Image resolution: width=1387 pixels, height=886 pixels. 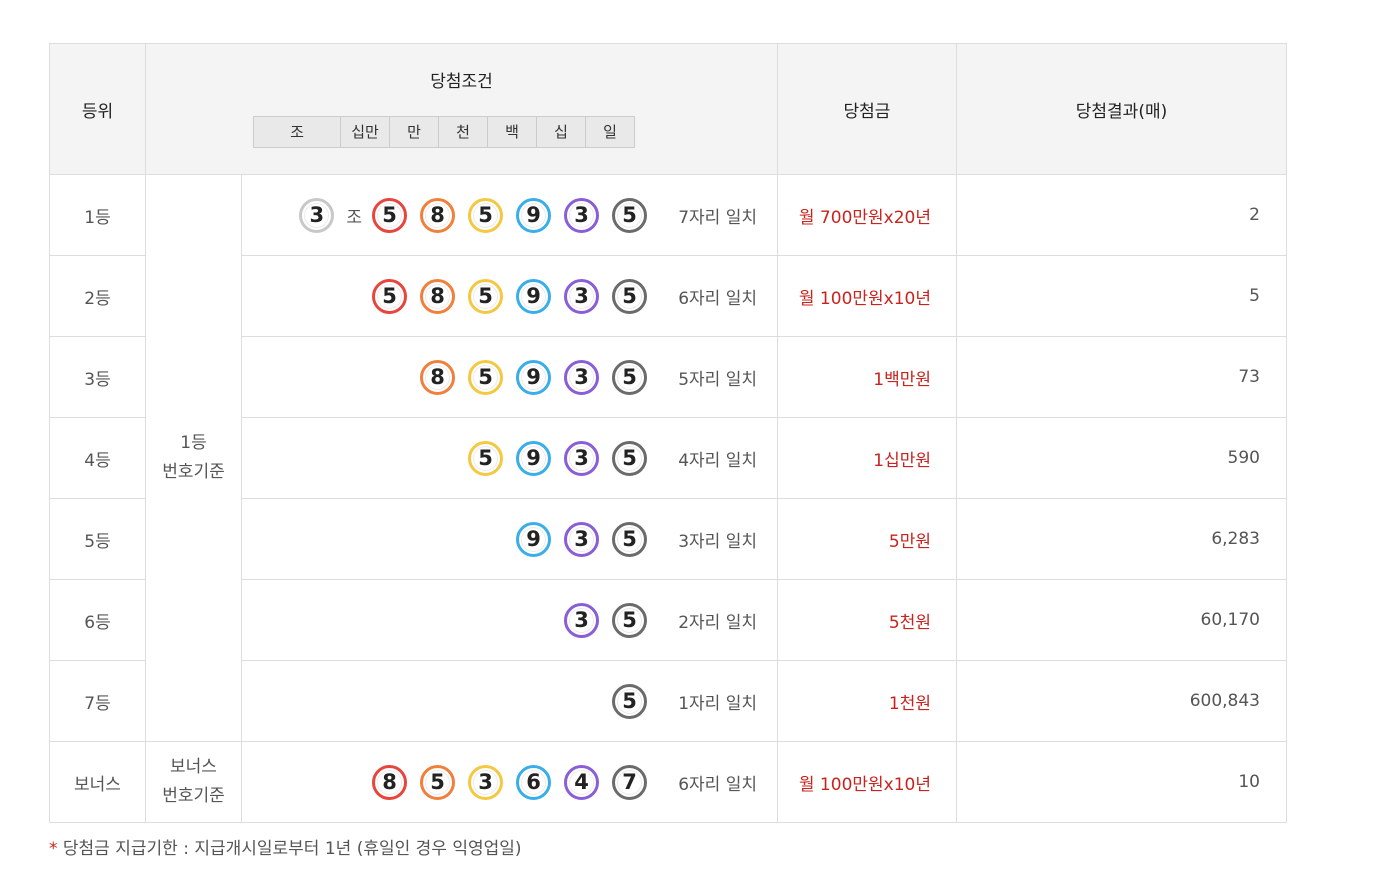 I want to click on digit-header-6: 일, so click(x=610, y=132).